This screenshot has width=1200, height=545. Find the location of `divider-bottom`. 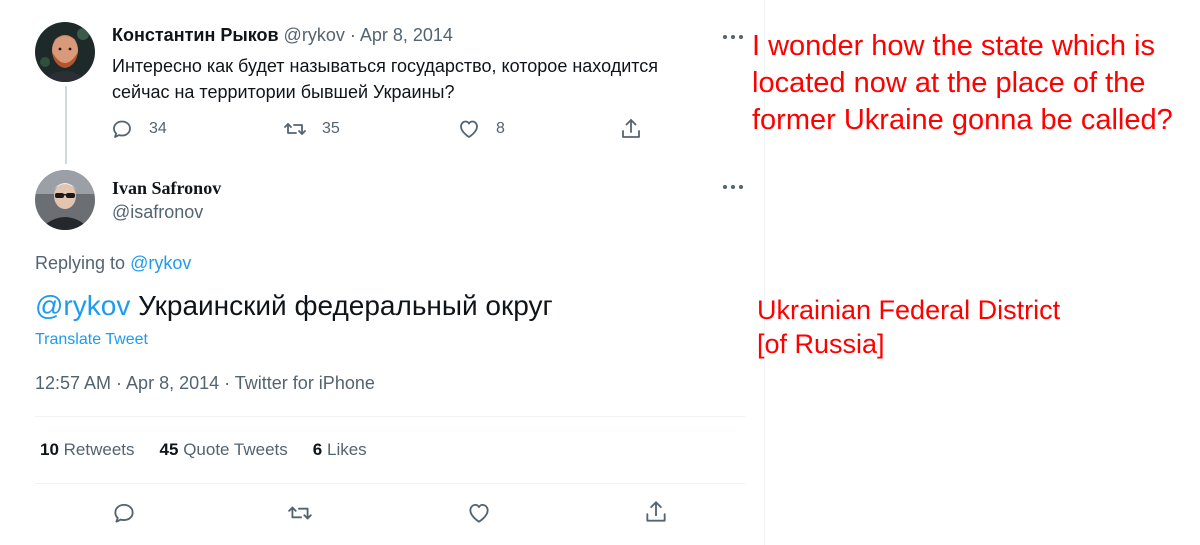

divider-bottom is located at coordinates (390, 483).